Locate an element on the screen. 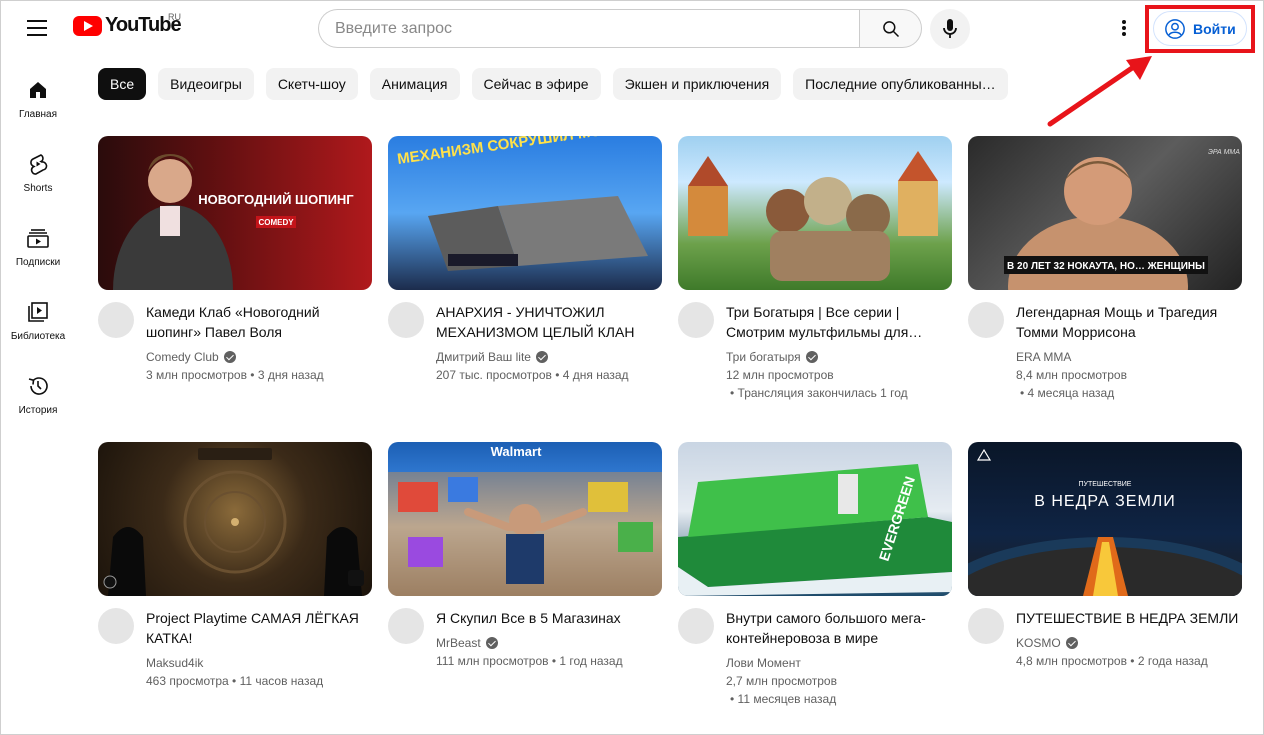  menu-icon is located at coordinates (37, 28).